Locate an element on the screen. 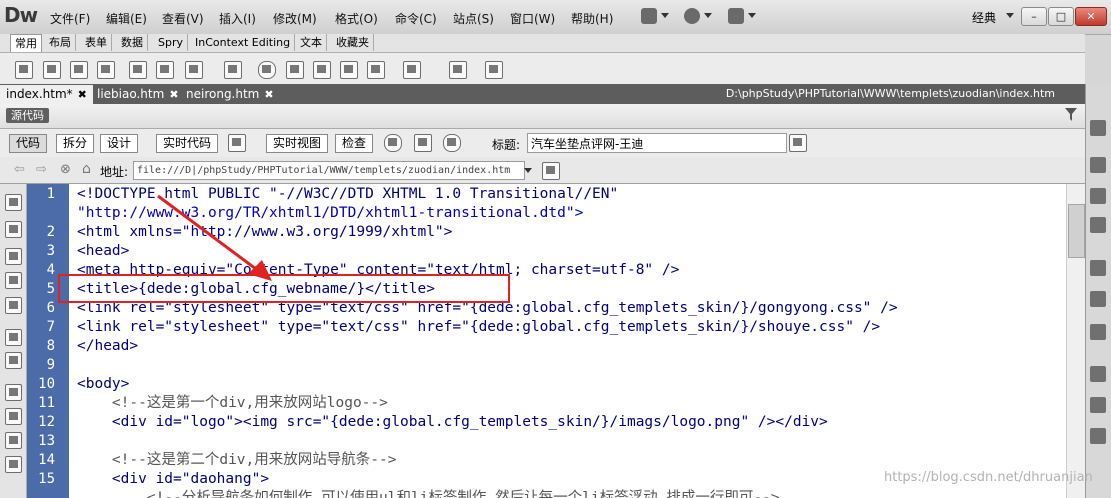 The image size is (1111, 498). layout-icon is located at coordinates (649, 16).